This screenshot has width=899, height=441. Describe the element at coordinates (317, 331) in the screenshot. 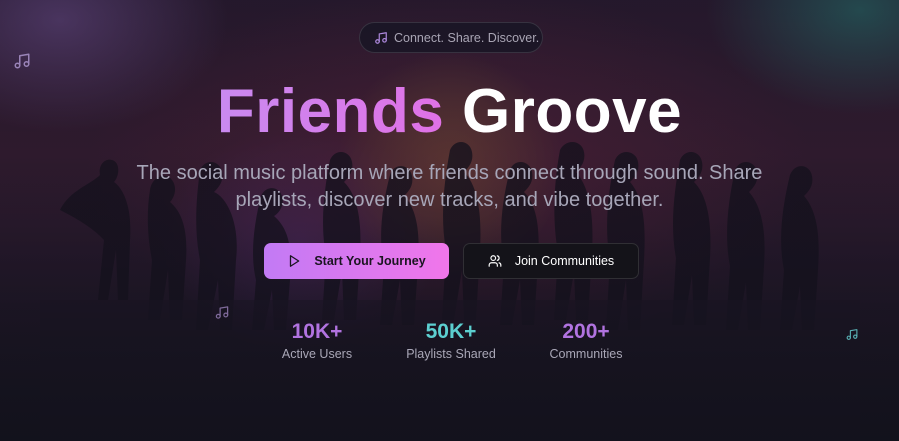

I see `stat-value: 10K+` at that location.